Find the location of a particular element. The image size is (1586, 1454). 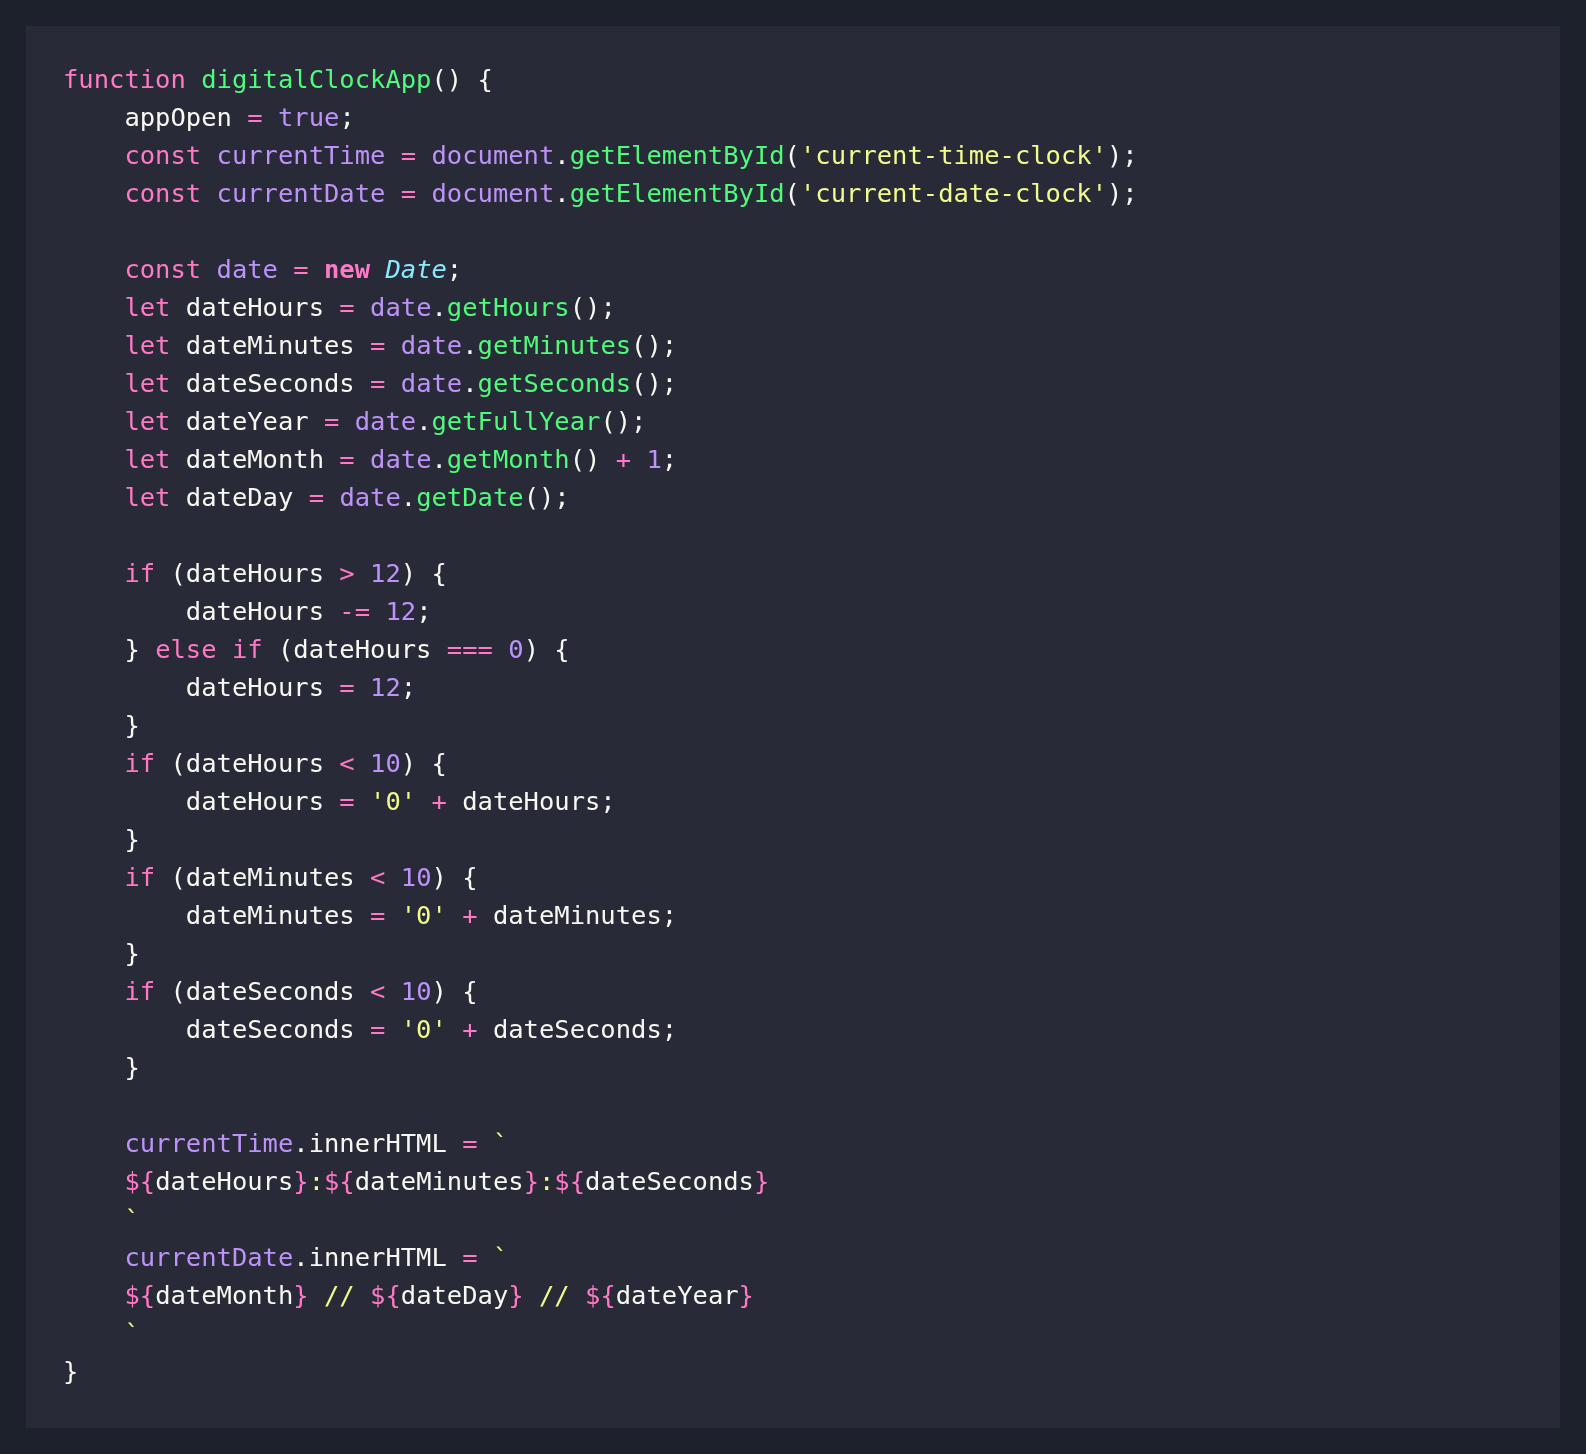

code-line: const date = new Date; is located at coordinates (293, 269).